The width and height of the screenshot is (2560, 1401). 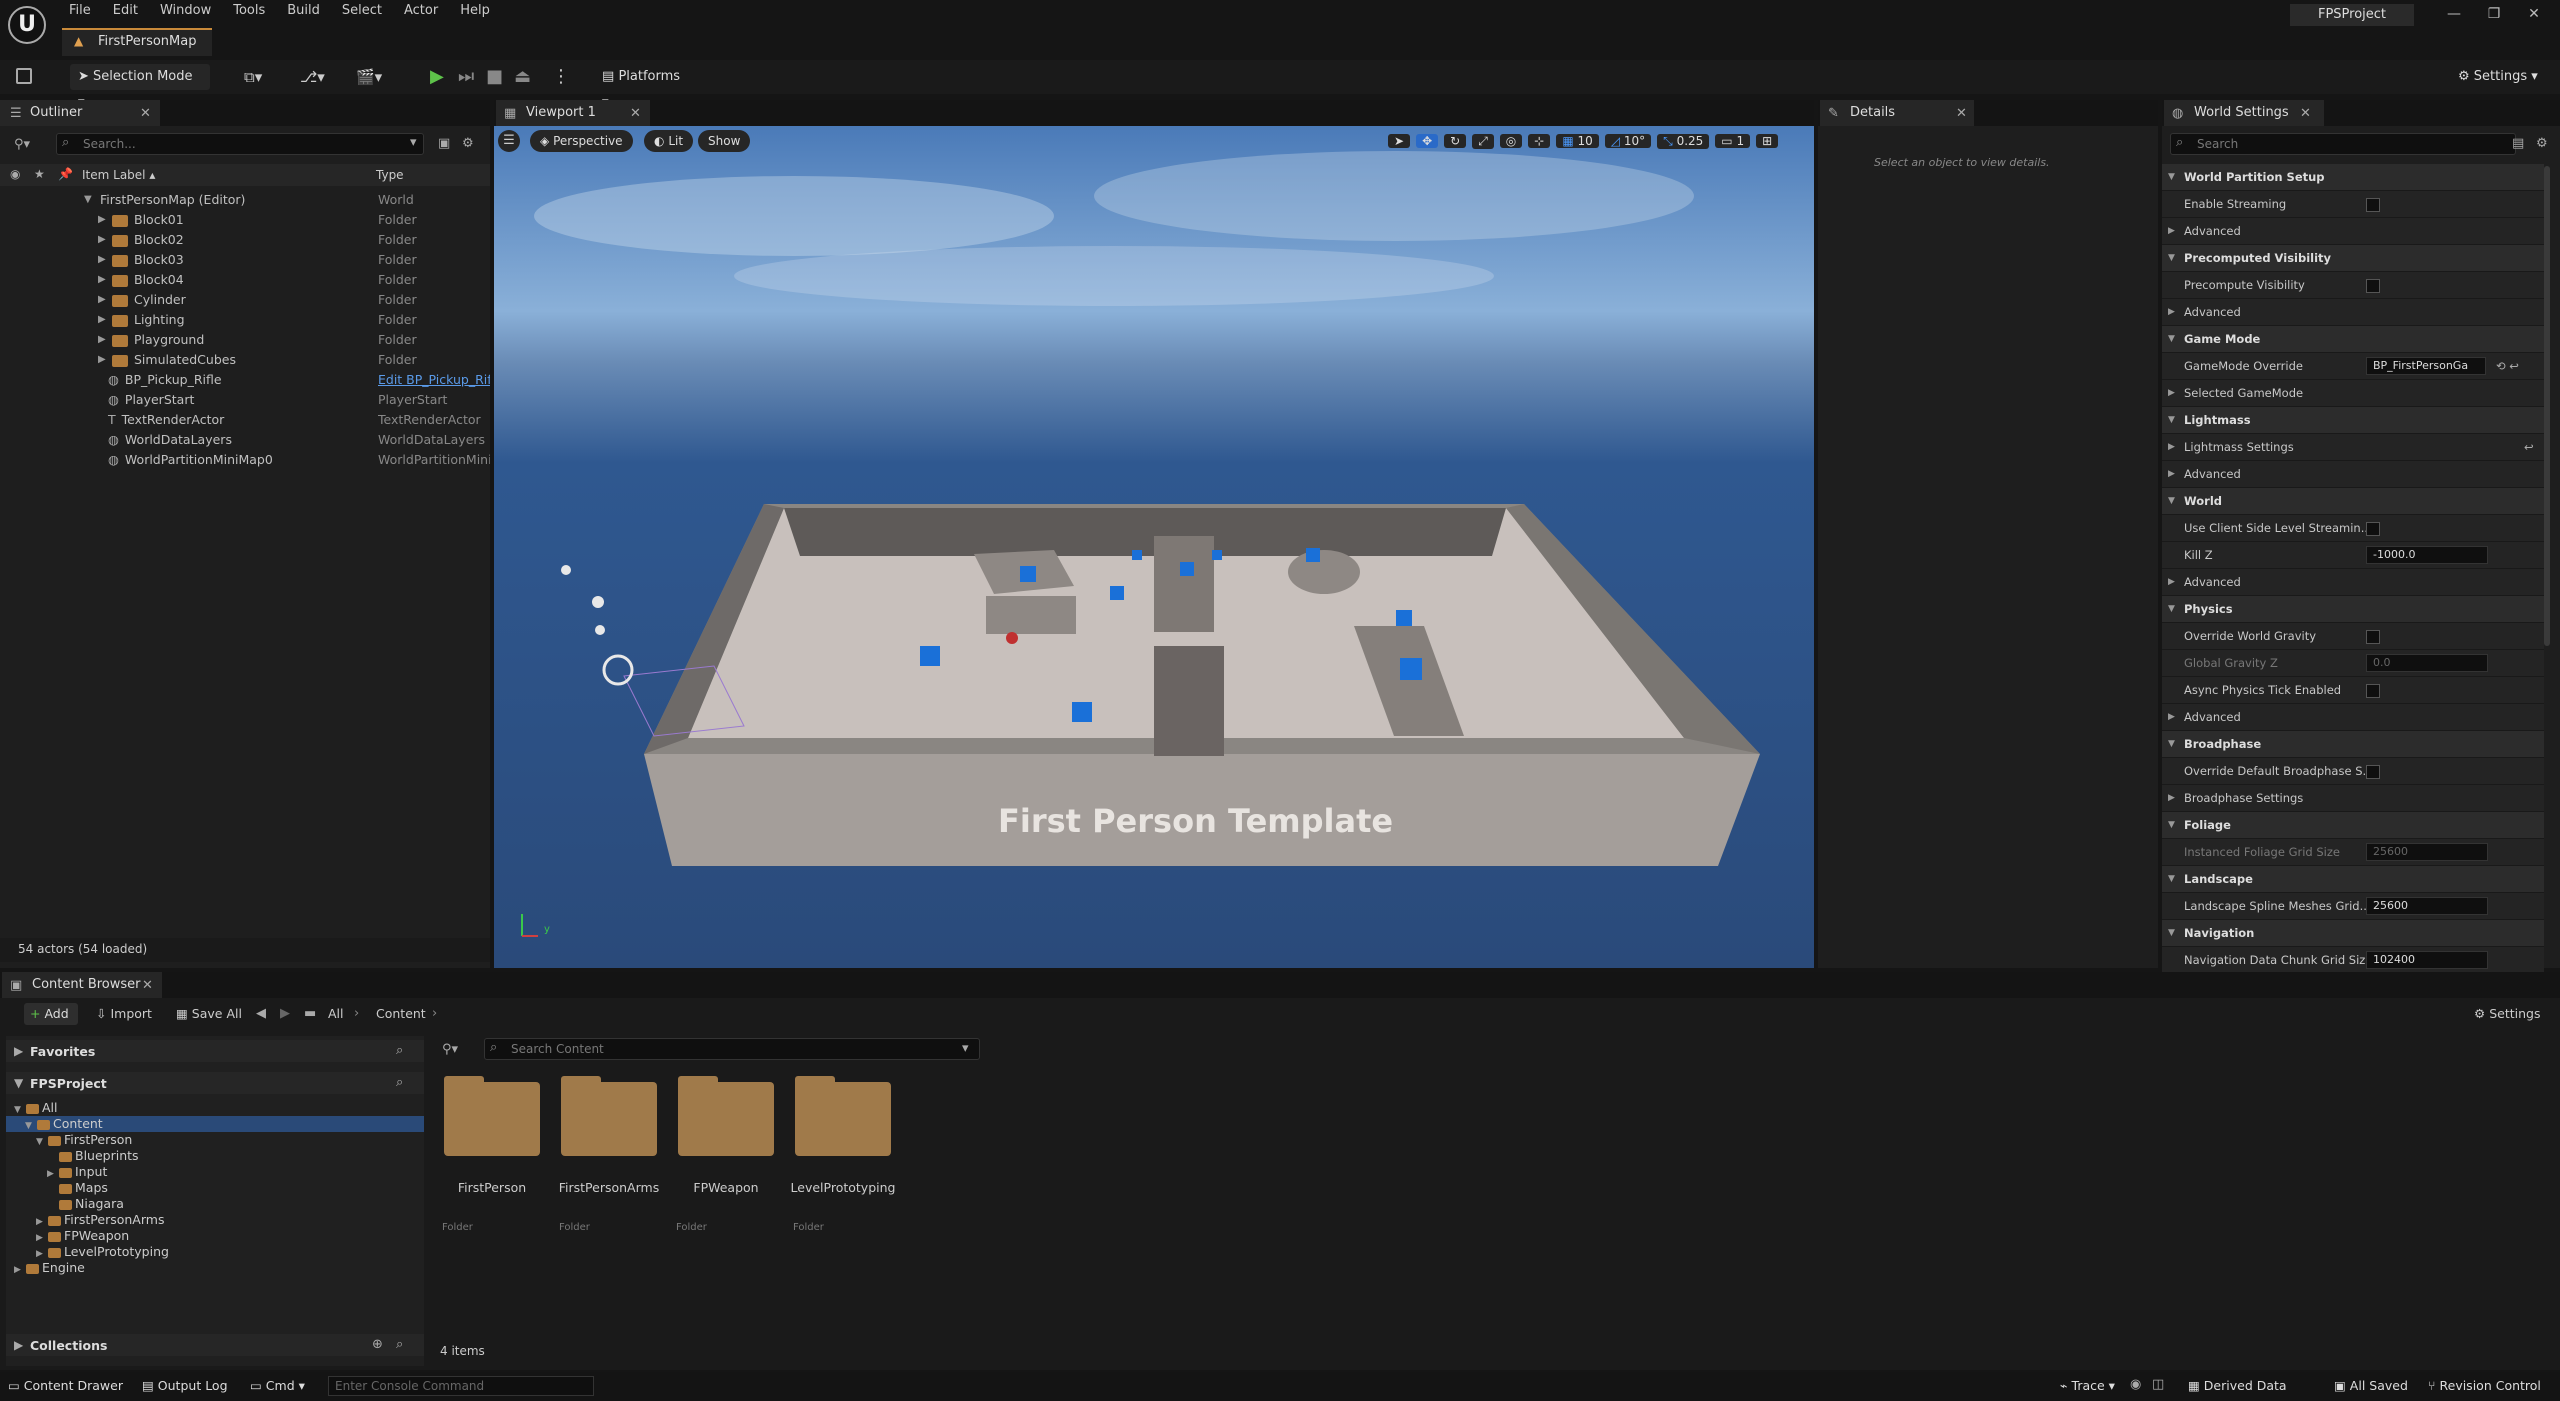 What do you see at coordinates (2507, 1013) in the screenshot?
I see `cb-settings-button: ⚙ Settings` at bounding box center [2507, 1013].